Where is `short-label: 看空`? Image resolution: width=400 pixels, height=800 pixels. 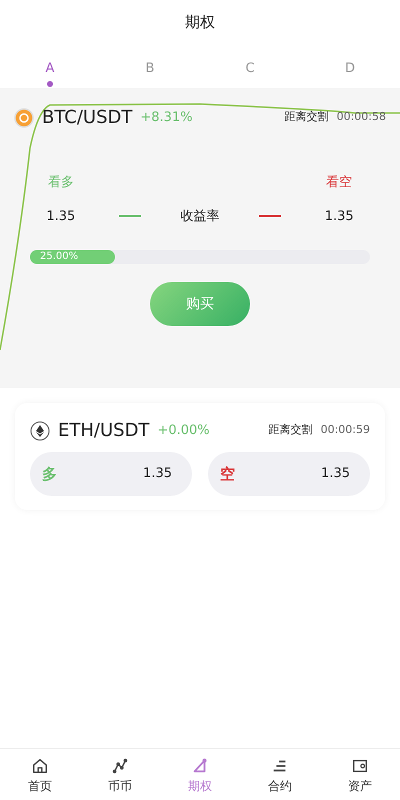
short-label: 看空 is located at coordinates (339, 183).